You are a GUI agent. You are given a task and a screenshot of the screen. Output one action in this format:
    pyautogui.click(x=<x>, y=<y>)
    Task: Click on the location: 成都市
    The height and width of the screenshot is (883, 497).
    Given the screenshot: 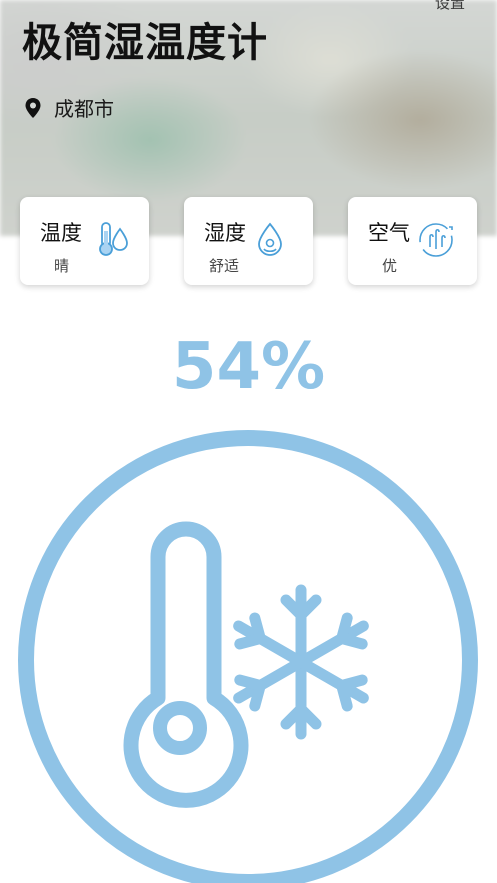 What is the action you would take?
    pyautogui.click(x=69, y=107)
    